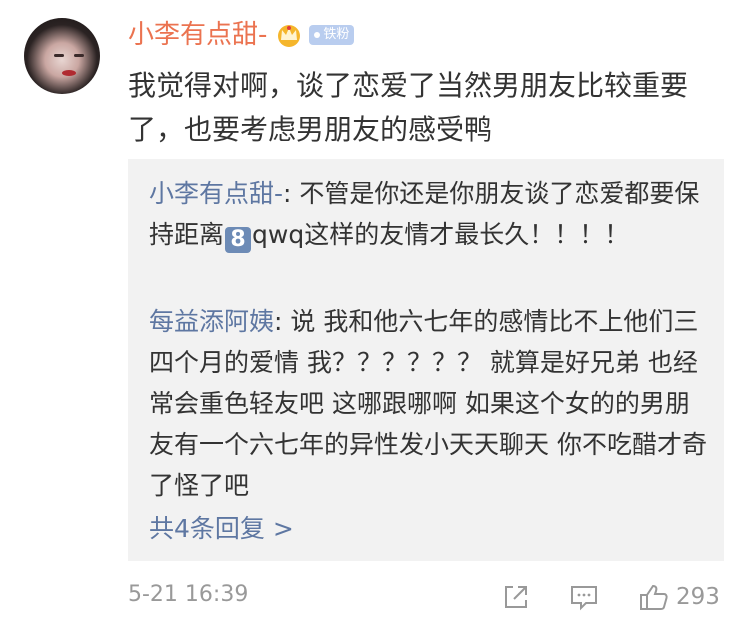  I want to click on comment-footer: 5-21 16:39 293, so click(426, 598).